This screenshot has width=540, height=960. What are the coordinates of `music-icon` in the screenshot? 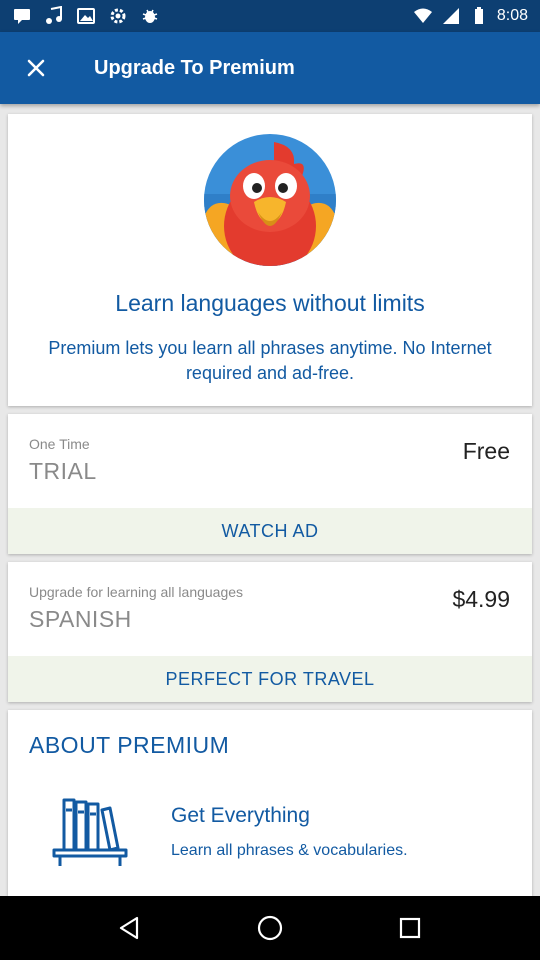 It's located at (54, 15).